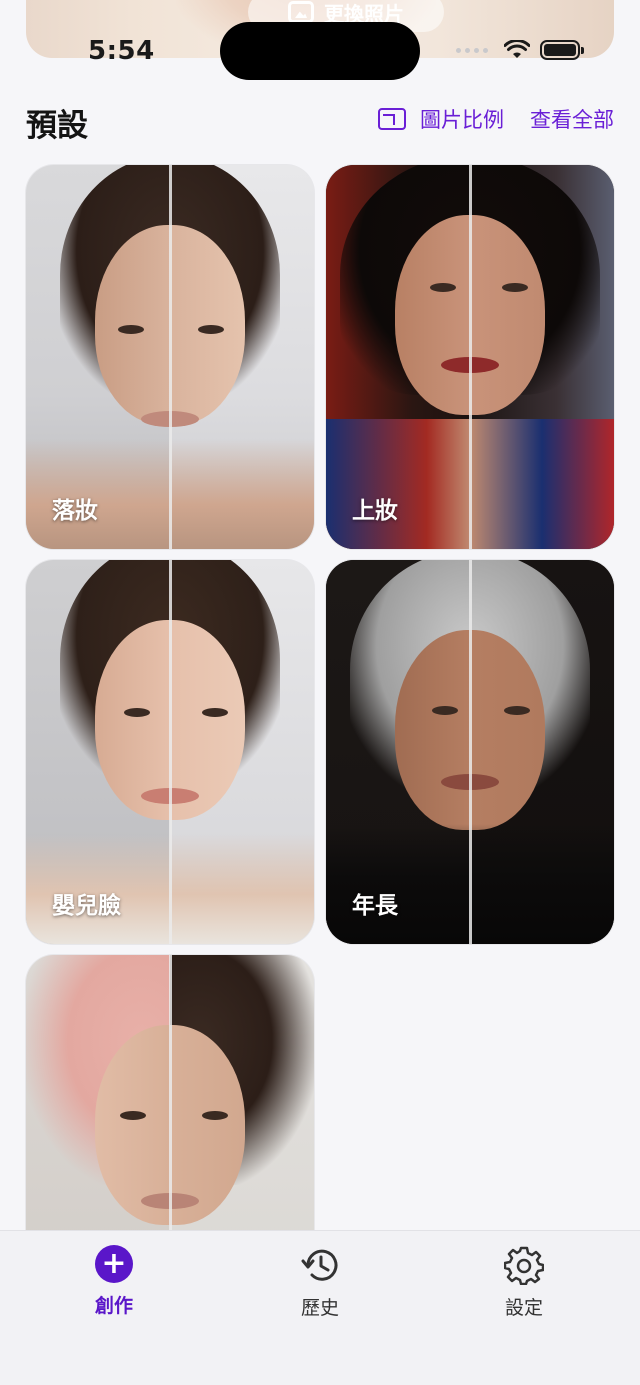 The height and width of the screenshot is (1385, 640). I want to click on preset-label: 年長, so click(375, 906).